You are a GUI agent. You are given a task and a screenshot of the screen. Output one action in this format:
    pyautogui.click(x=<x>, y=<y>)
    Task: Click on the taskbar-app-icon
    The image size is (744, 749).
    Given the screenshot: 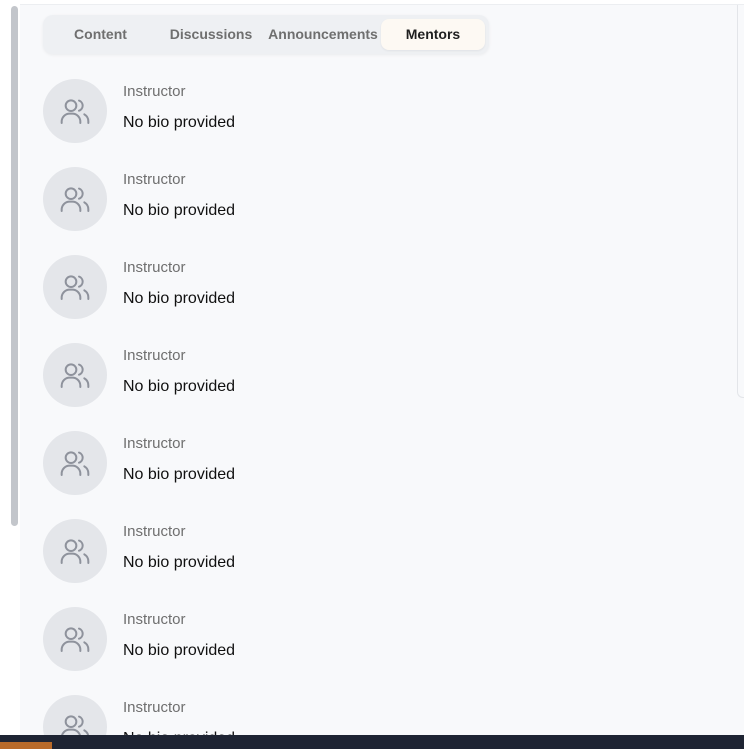 What is the action you would take?
    pyautogui.click(x=26, y=745)
    